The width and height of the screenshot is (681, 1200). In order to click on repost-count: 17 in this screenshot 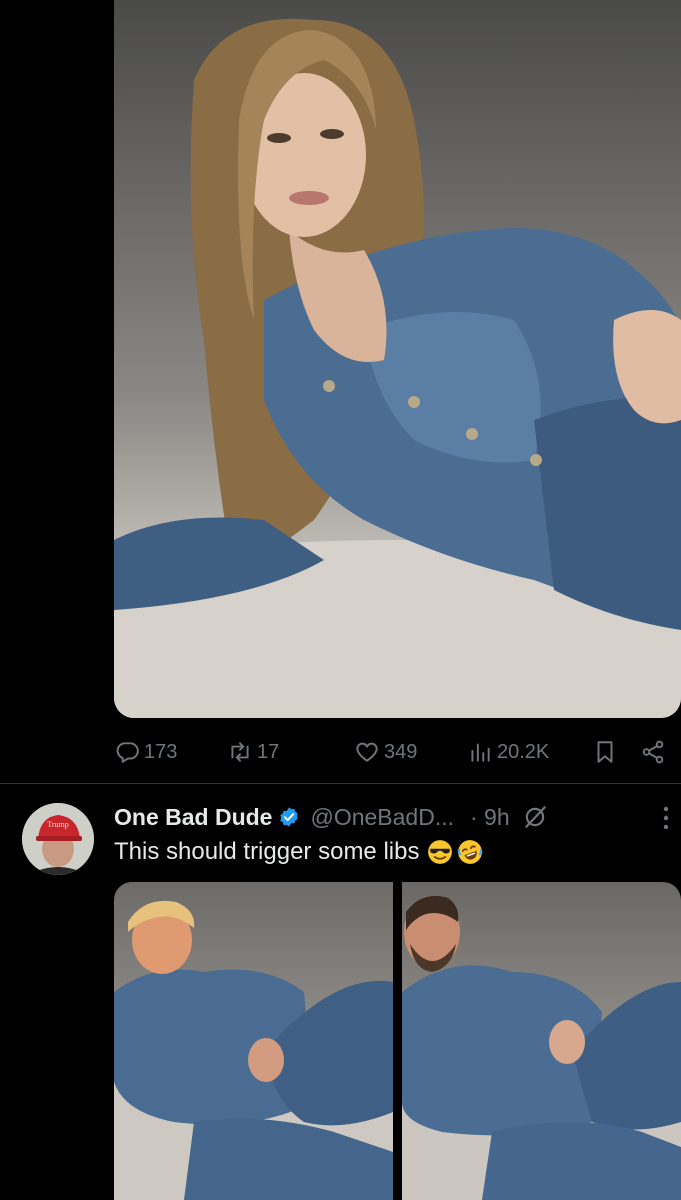, I will do `click(268, 751)`.